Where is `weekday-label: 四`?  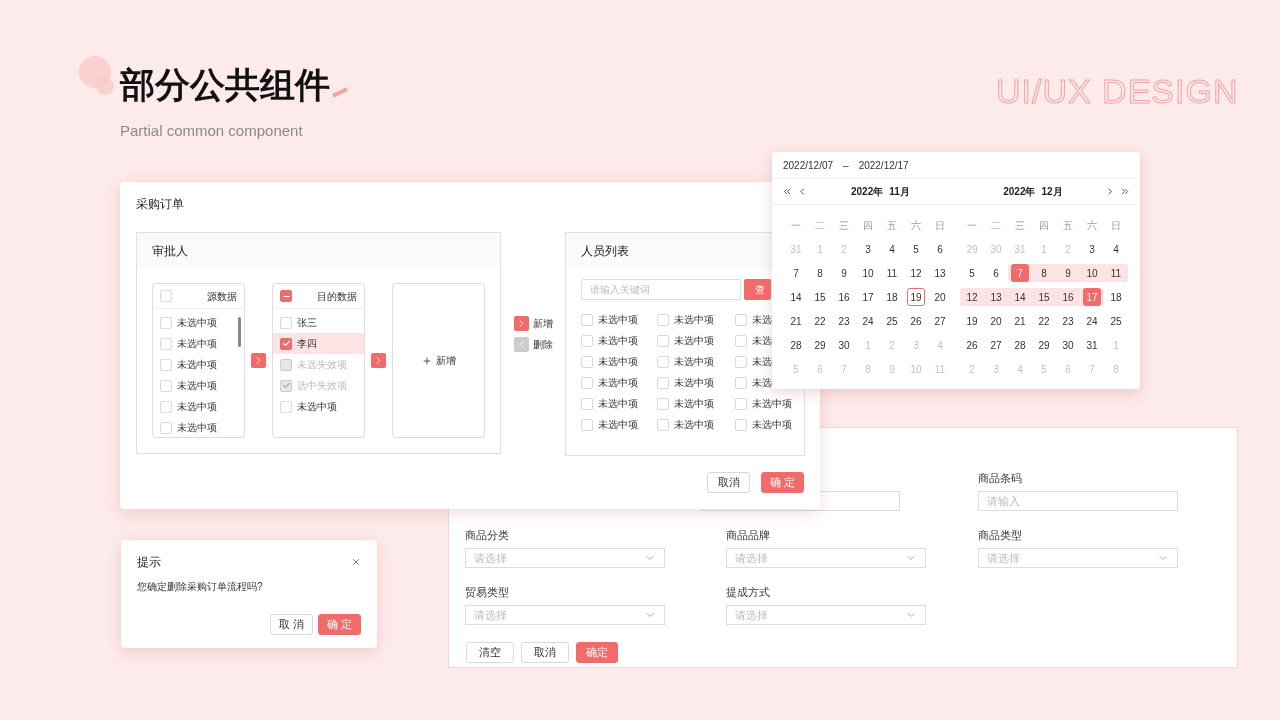
weekday-label: 四 is located at coordinates (868, 225).